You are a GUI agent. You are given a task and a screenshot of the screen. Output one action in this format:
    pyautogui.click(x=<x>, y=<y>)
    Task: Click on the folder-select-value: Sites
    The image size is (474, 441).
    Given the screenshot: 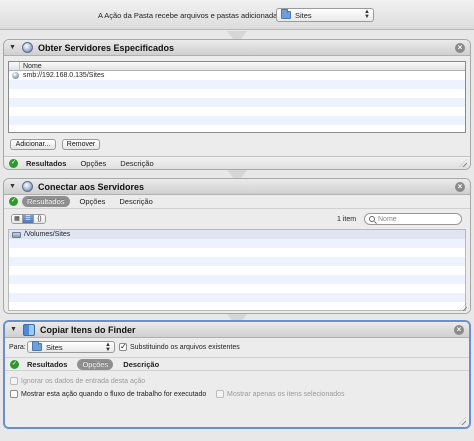 What is the action you would take?
    pyautogui.click(x=303, y=15)
    